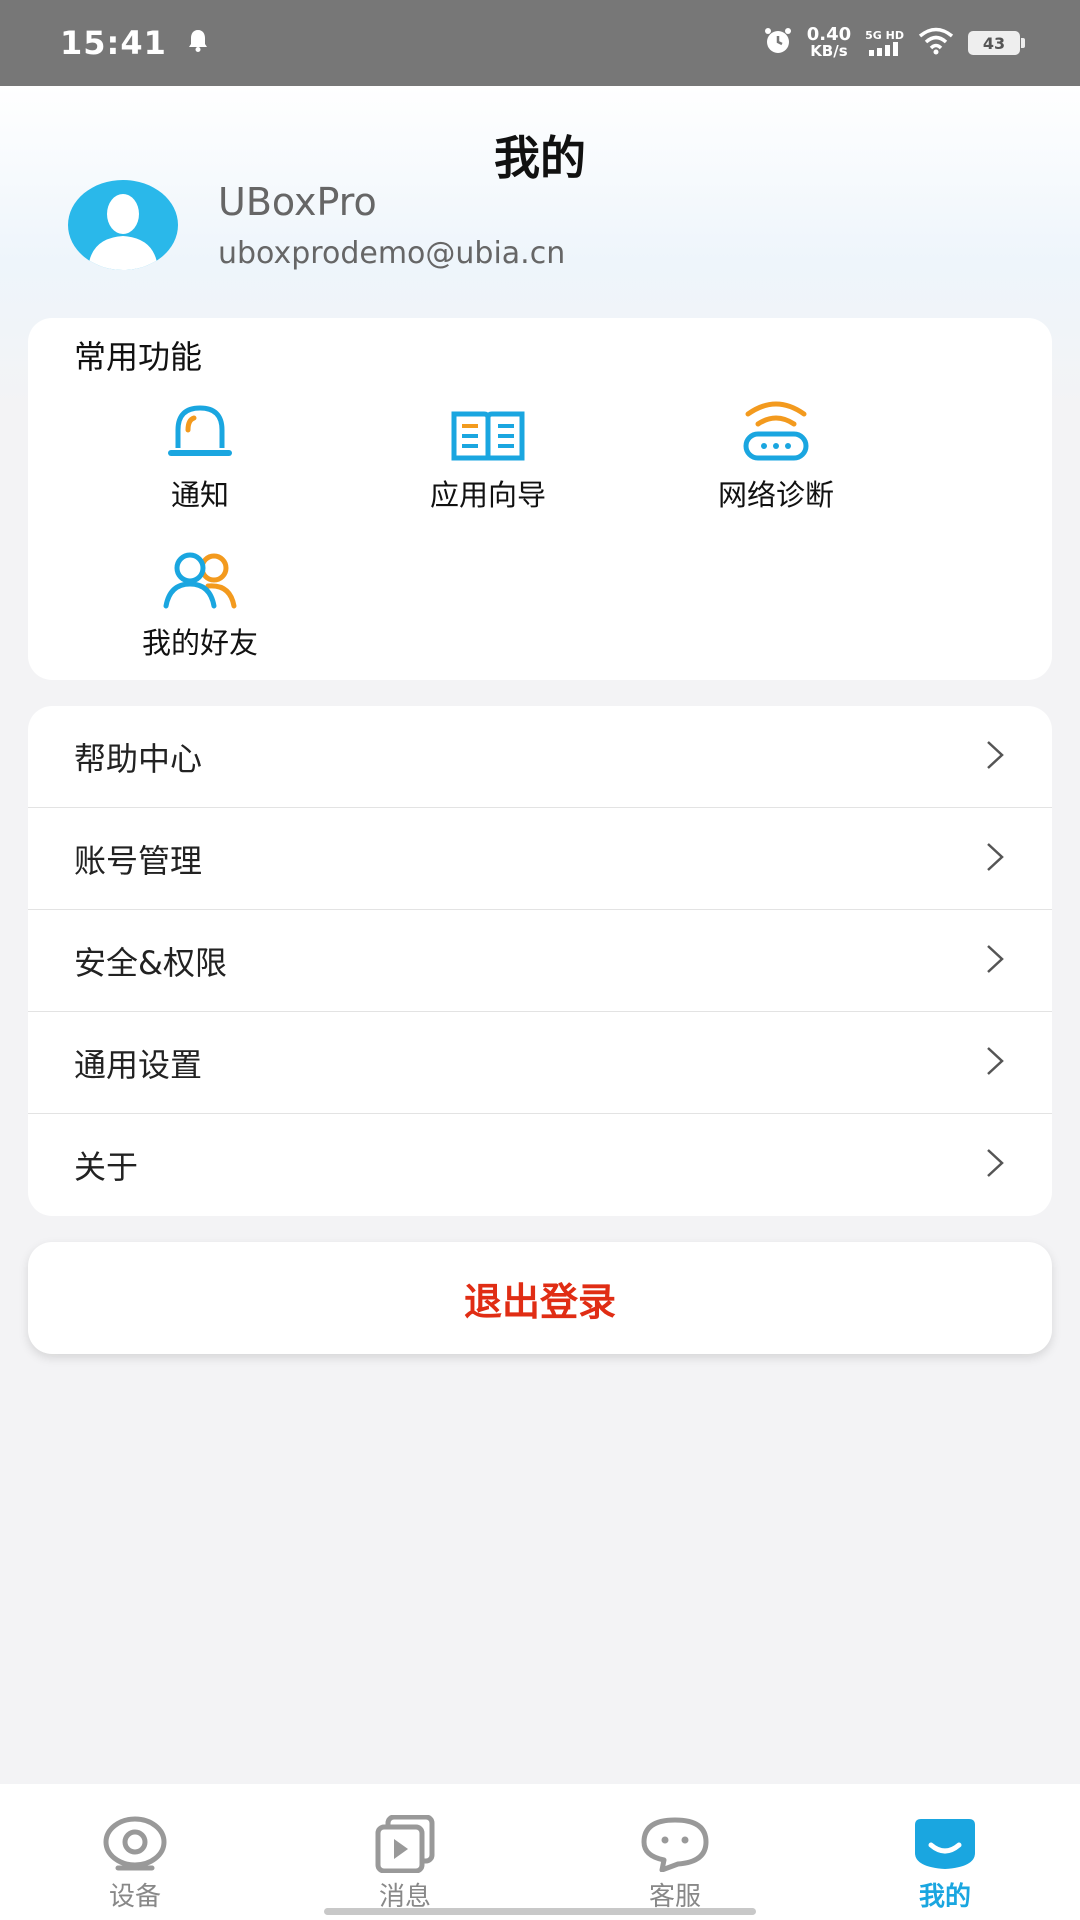 The image size is (1080, 1920). What do you see at coordinates (199, 495) in the screenshot?
I see `quick-item-label: 通知` at bounding box center [199, 495].